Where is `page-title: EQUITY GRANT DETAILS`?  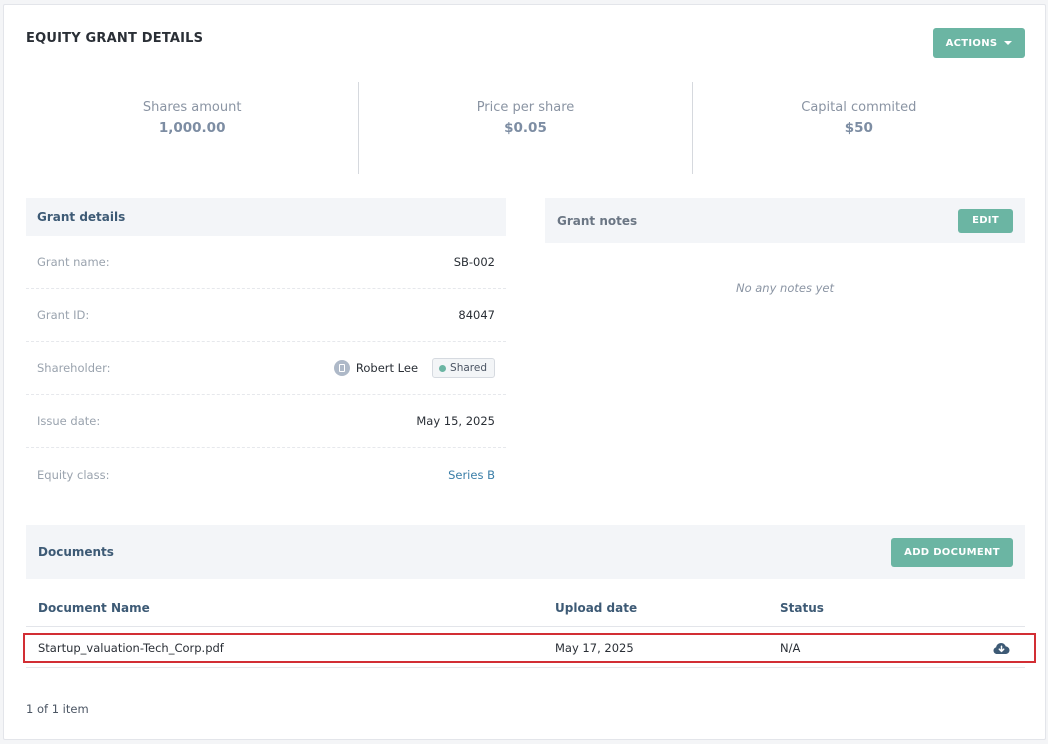 page-title: EQUITY GRANT DETAILS is located at coordinates (115, 38).